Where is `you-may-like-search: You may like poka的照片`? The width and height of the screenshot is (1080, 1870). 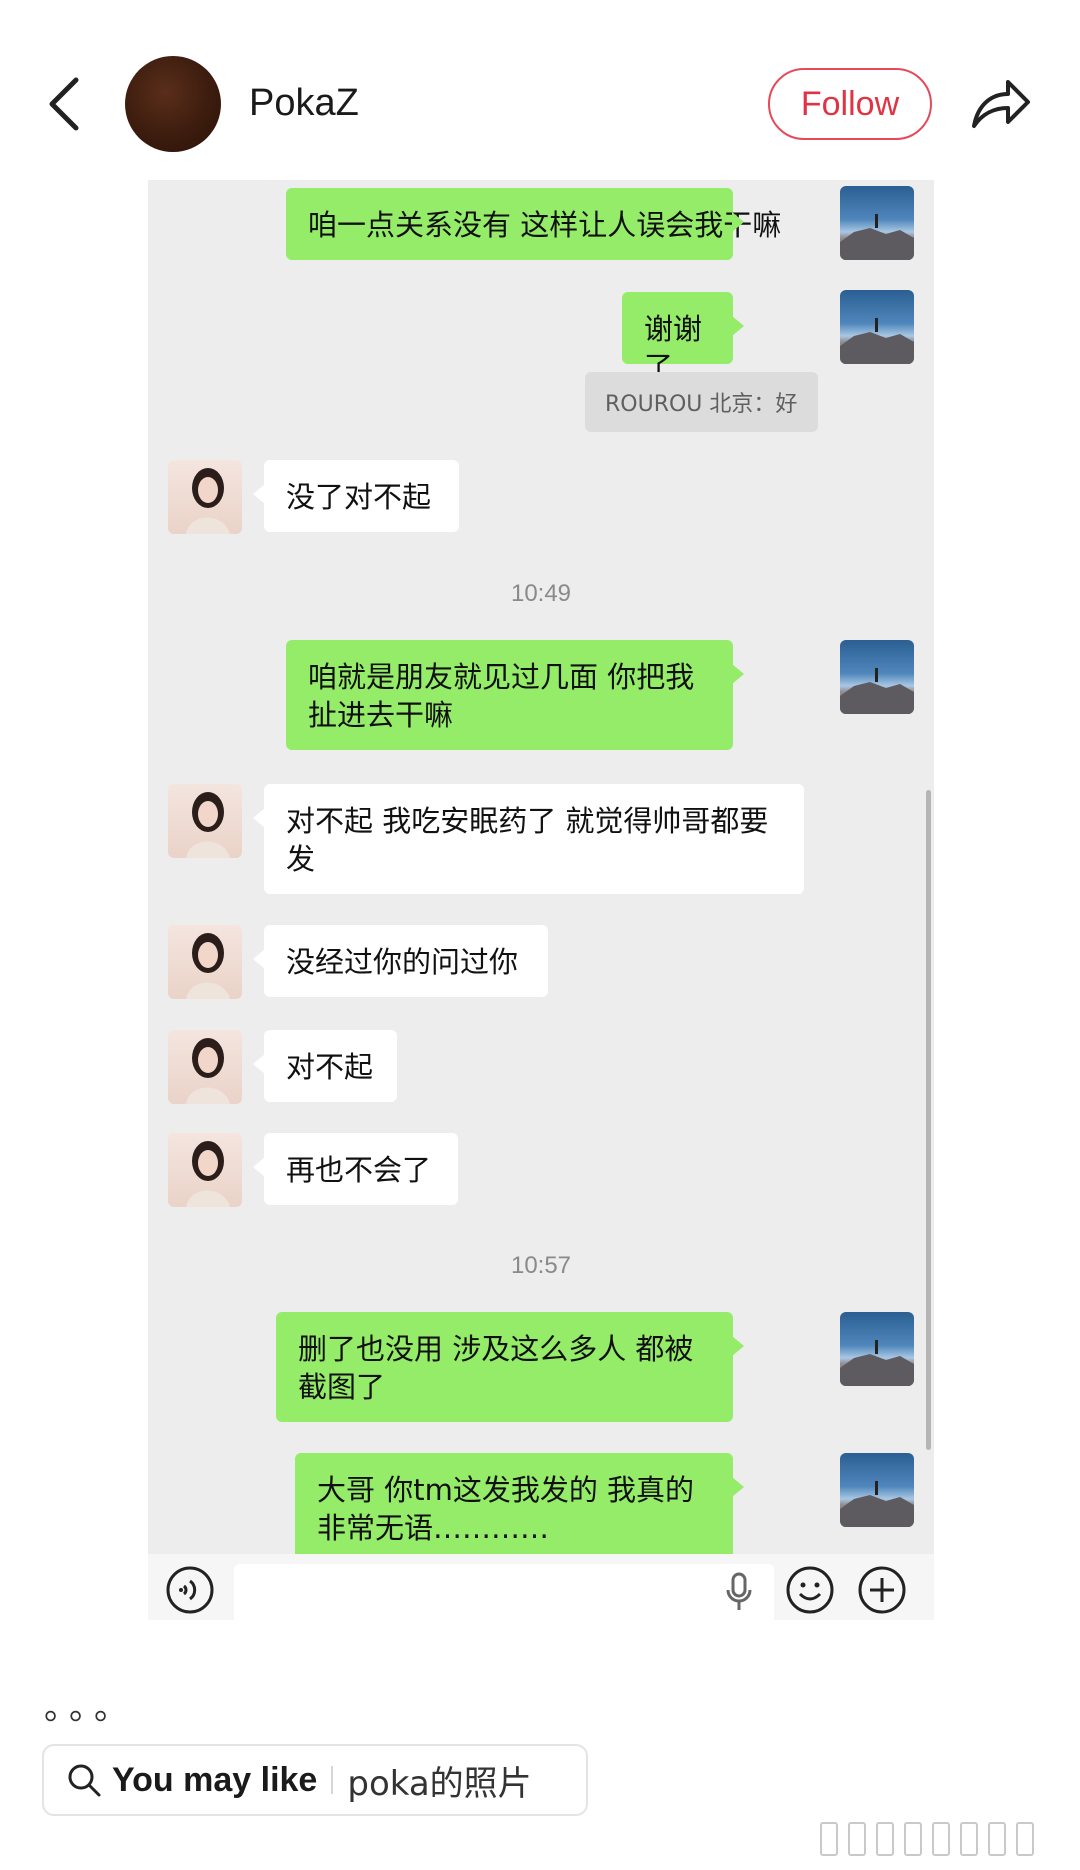
you-may-like-search: You may like poka的照片 is located at coordinates (315, 1780).